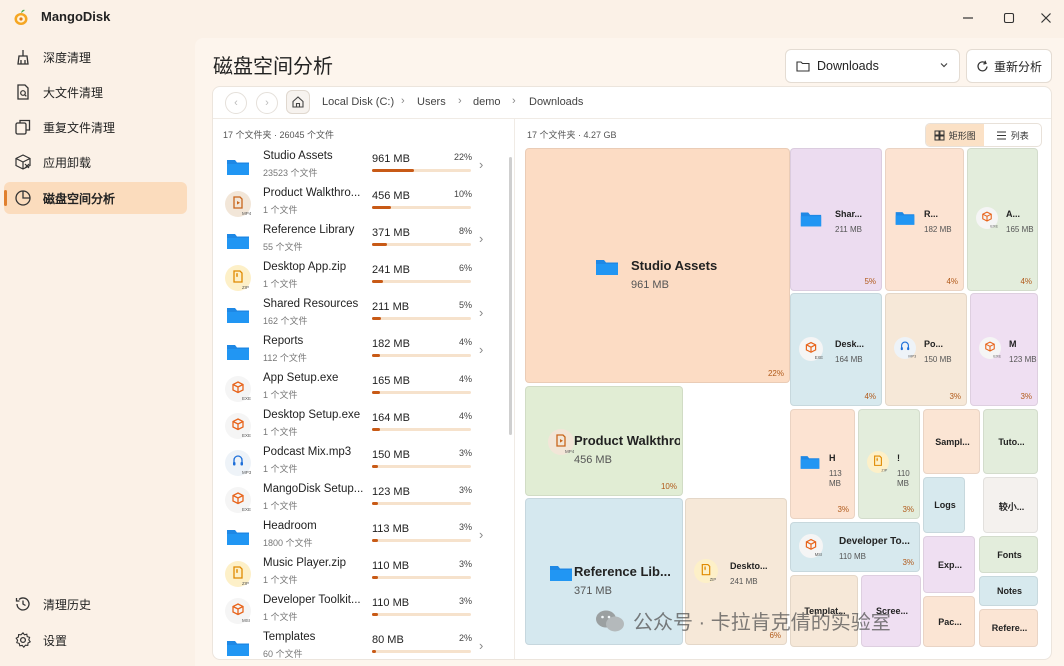 The image size is (1064, 666). I want to click on tile-name: !, so click(898, 458).